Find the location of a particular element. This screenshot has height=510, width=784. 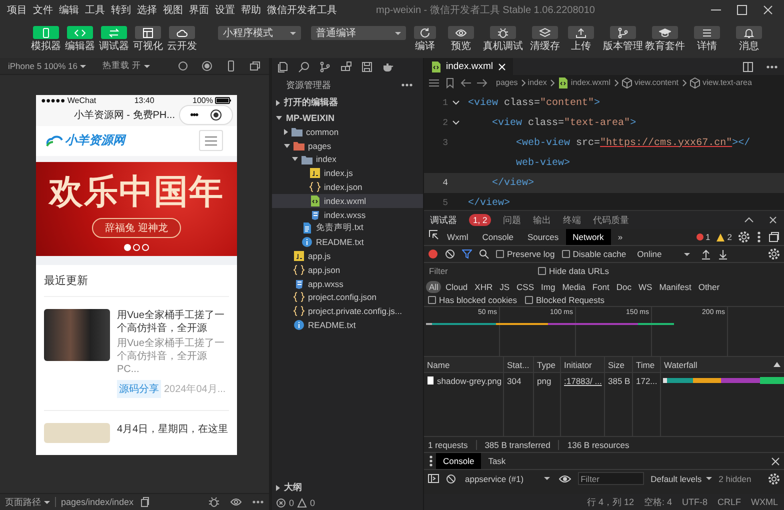

type-filter: WS is located at coordinates (646, 286).